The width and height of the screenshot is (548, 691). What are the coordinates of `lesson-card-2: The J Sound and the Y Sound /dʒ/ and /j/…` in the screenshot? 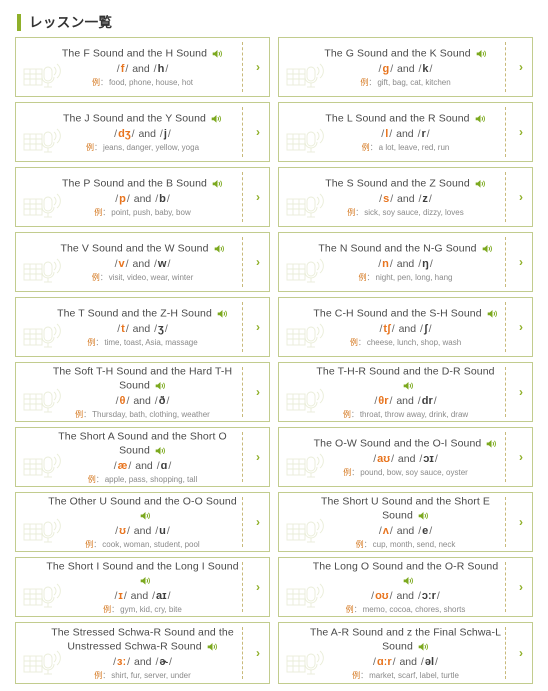 It's located at (142, 132).